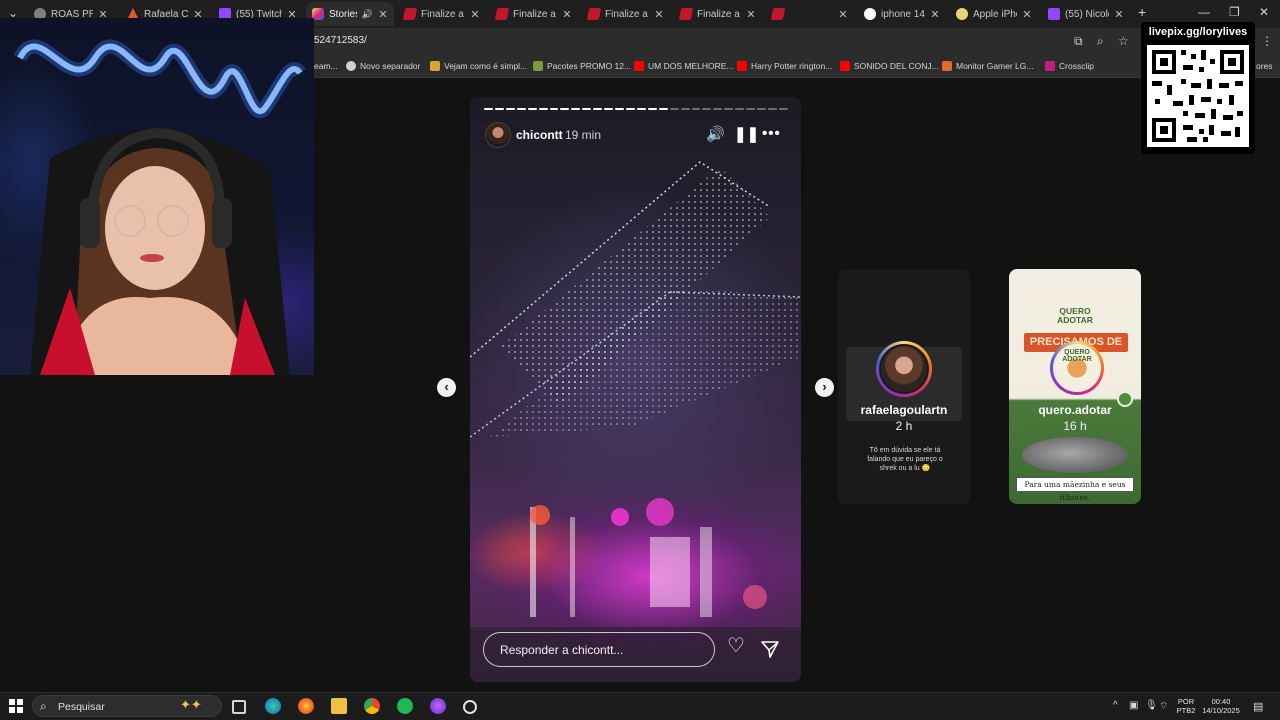  Describe the element at coordinates (340, 40) in the screenshot. I see `url-field: 524712583/` at that location.